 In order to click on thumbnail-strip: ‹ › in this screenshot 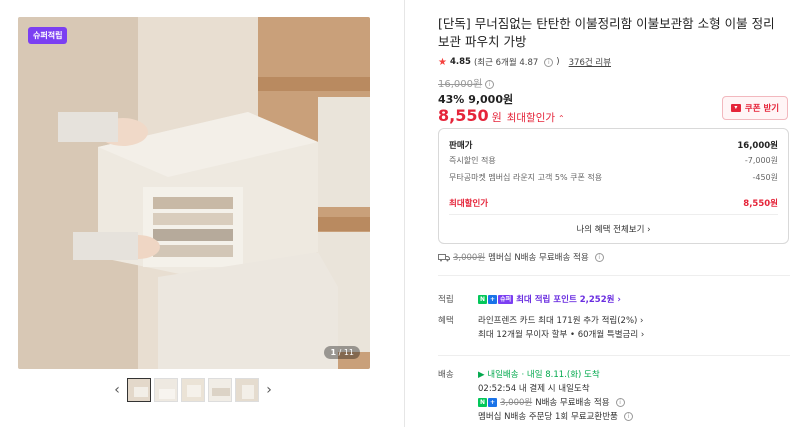, I will do `click(193, 390)`.